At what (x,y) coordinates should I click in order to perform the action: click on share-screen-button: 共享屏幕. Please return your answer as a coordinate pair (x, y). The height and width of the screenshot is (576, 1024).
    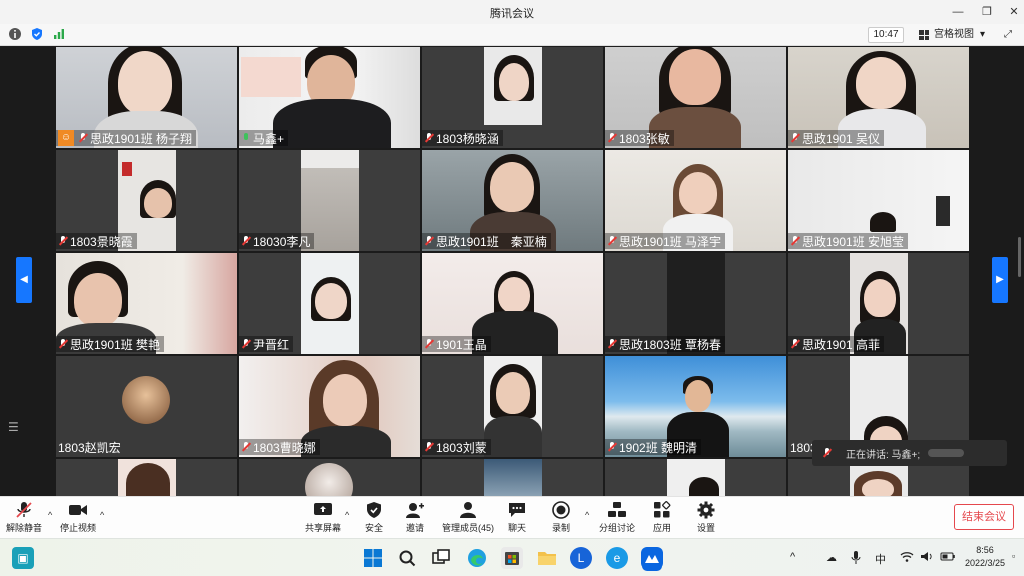
    Looking at the image, I should click on (323, 519).